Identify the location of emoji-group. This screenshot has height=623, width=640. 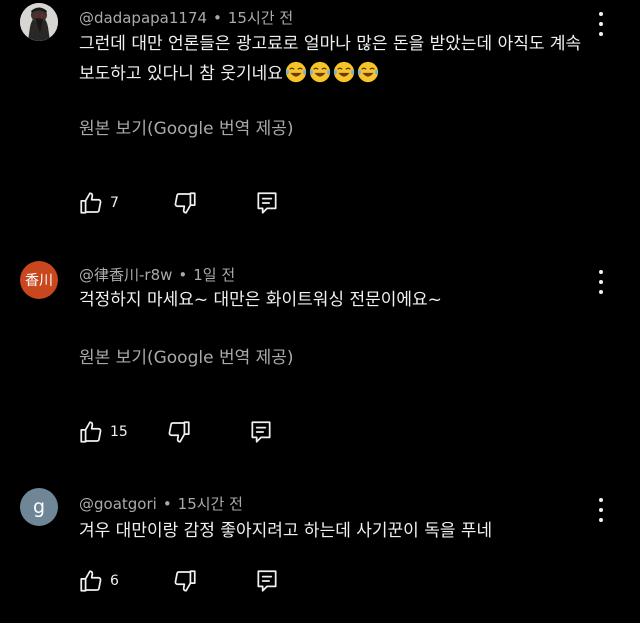
(331, 72).